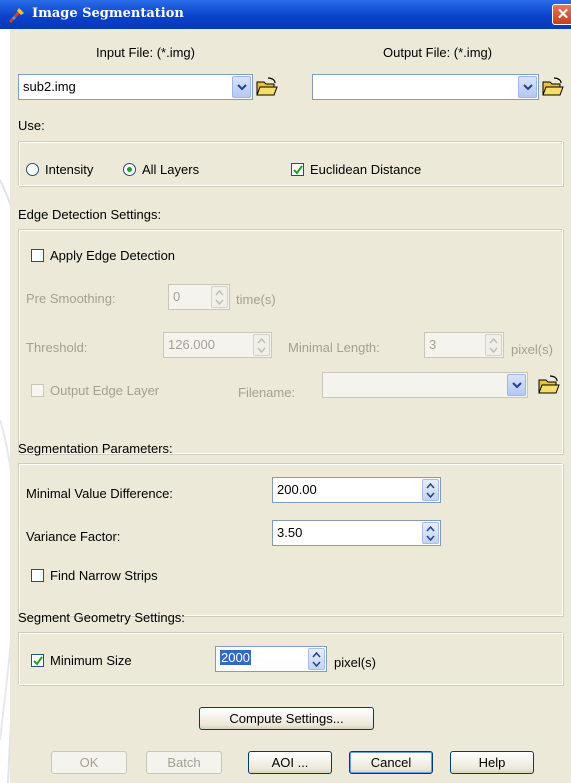 Image resolution: width=571 pixels, height=783 pixels. I want to click on output-file-combo, so click(425, 87).